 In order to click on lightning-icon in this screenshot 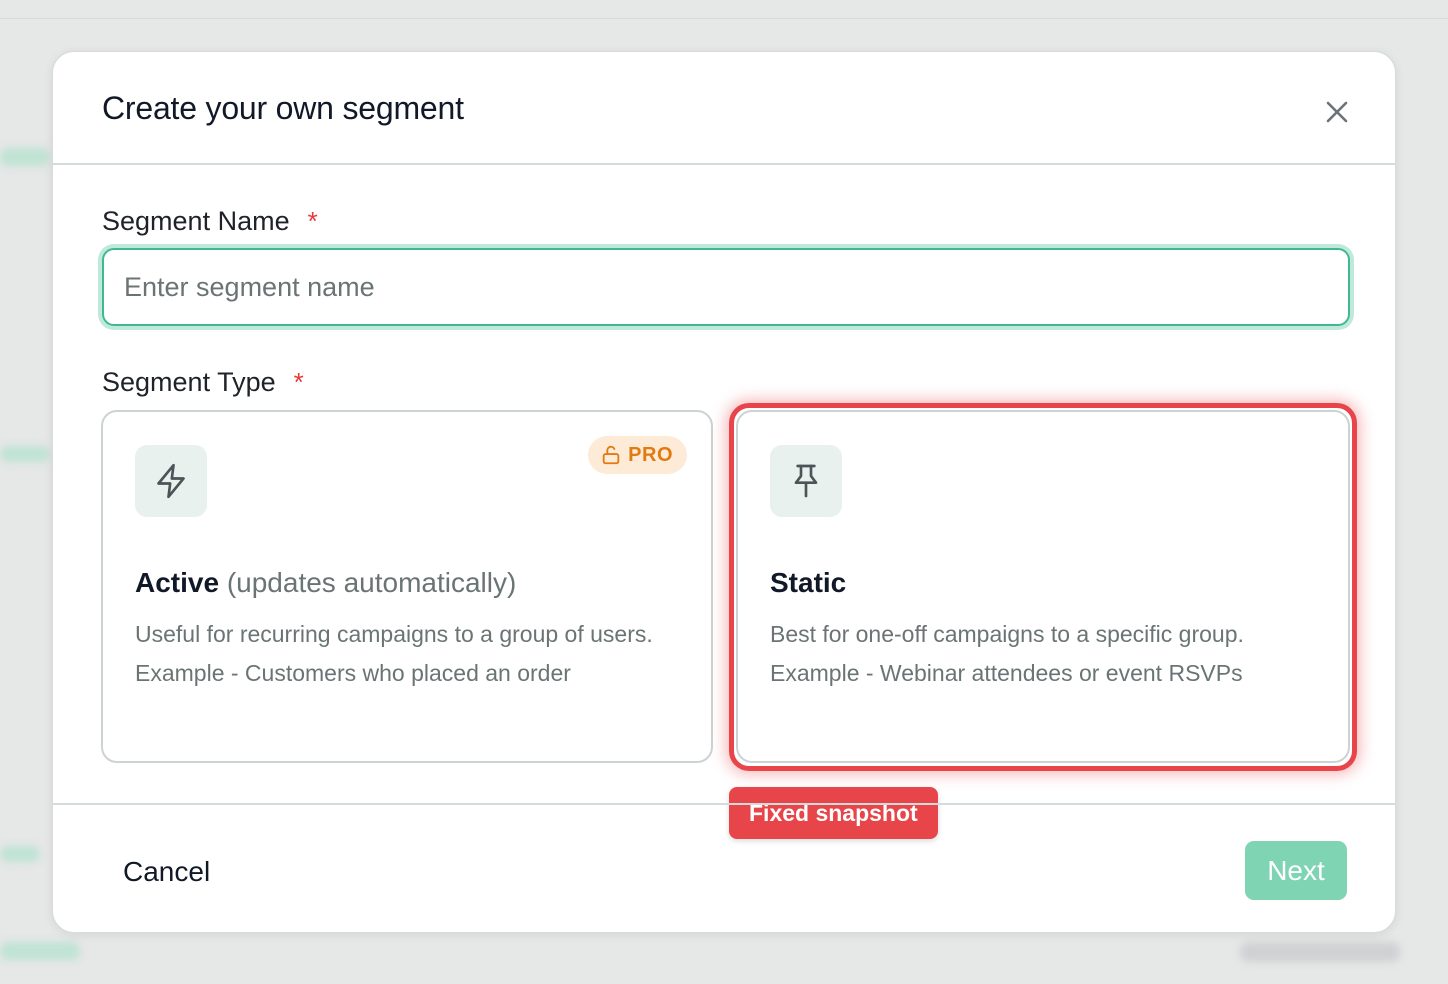, I will do `click(171, 481)`.